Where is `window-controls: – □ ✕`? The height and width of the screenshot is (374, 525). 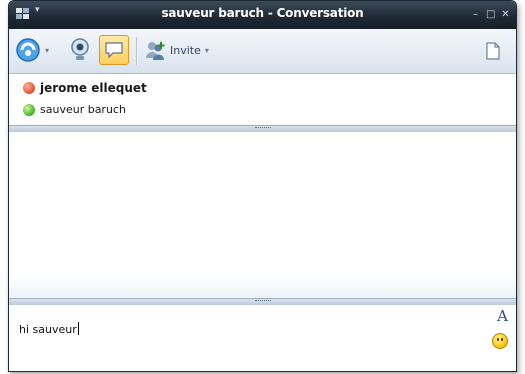 window-controls: – □ ✕ is located at coordinates (490, 14).